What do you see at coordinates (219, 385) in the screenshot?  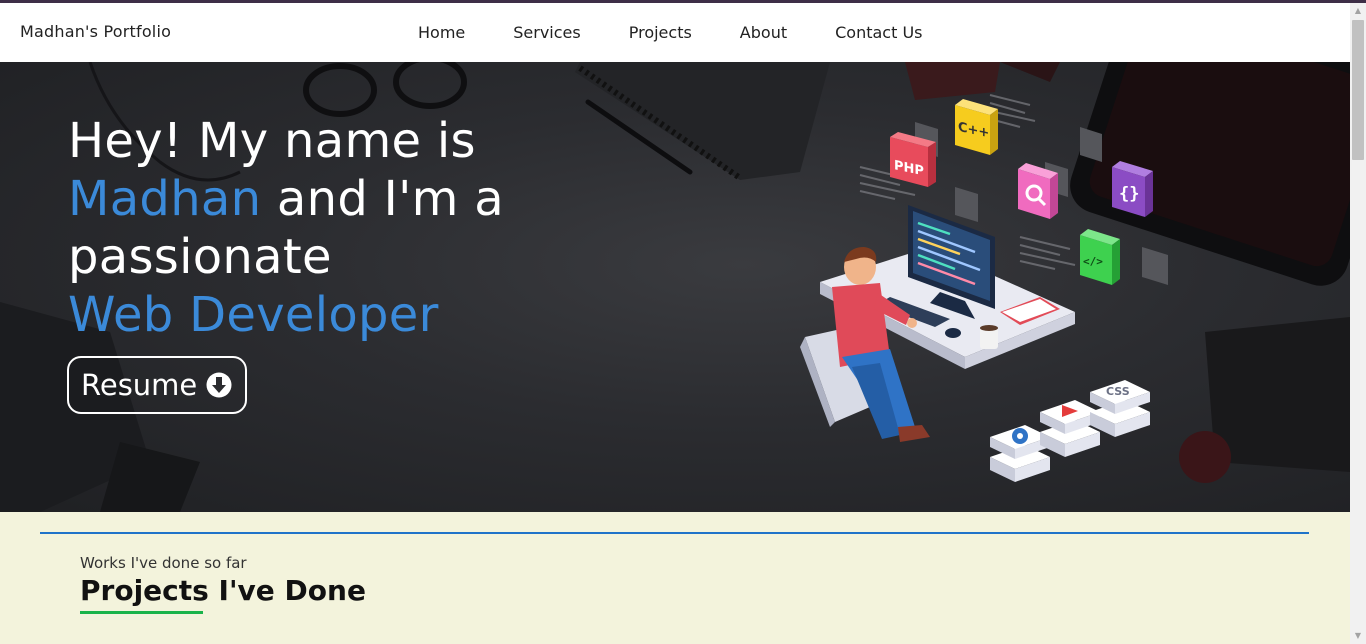 I see `download-circle-icon` at bounding box center [219, 385].